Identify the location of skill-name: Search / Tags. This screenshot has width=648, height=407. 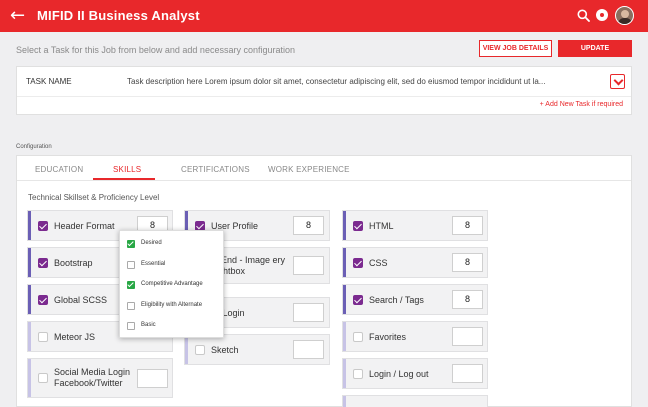
(396, 300).